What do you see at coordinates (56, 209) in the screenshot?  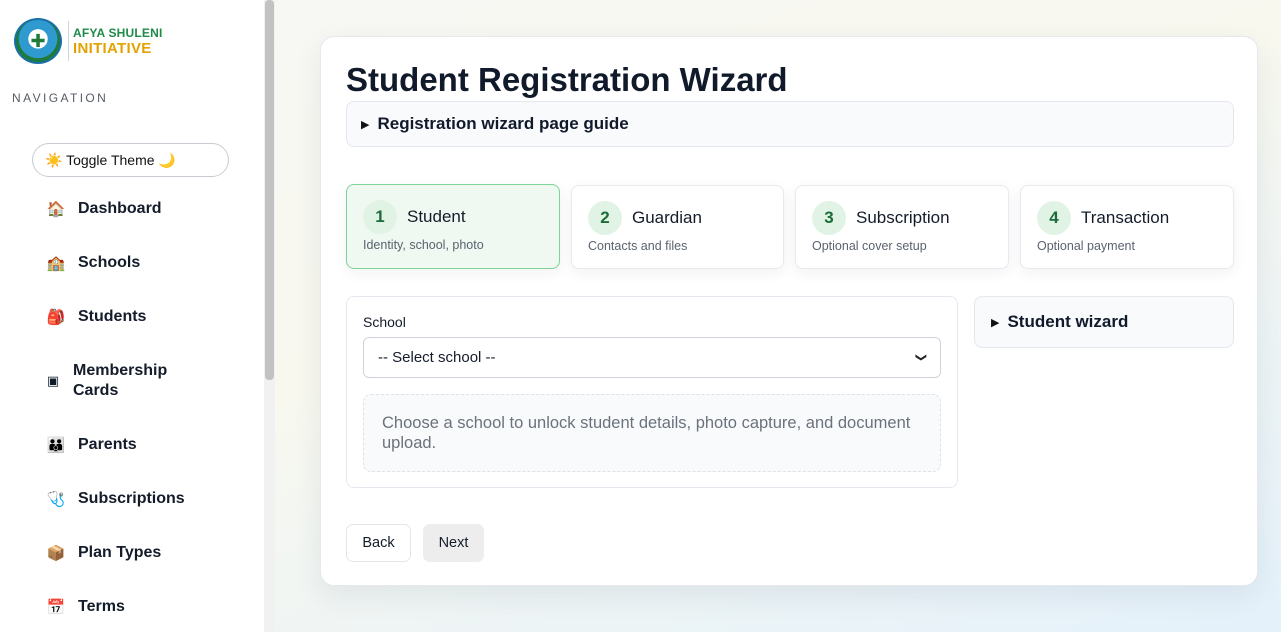 I see `house-icon: 🏠` at bounding box center [56, 209].